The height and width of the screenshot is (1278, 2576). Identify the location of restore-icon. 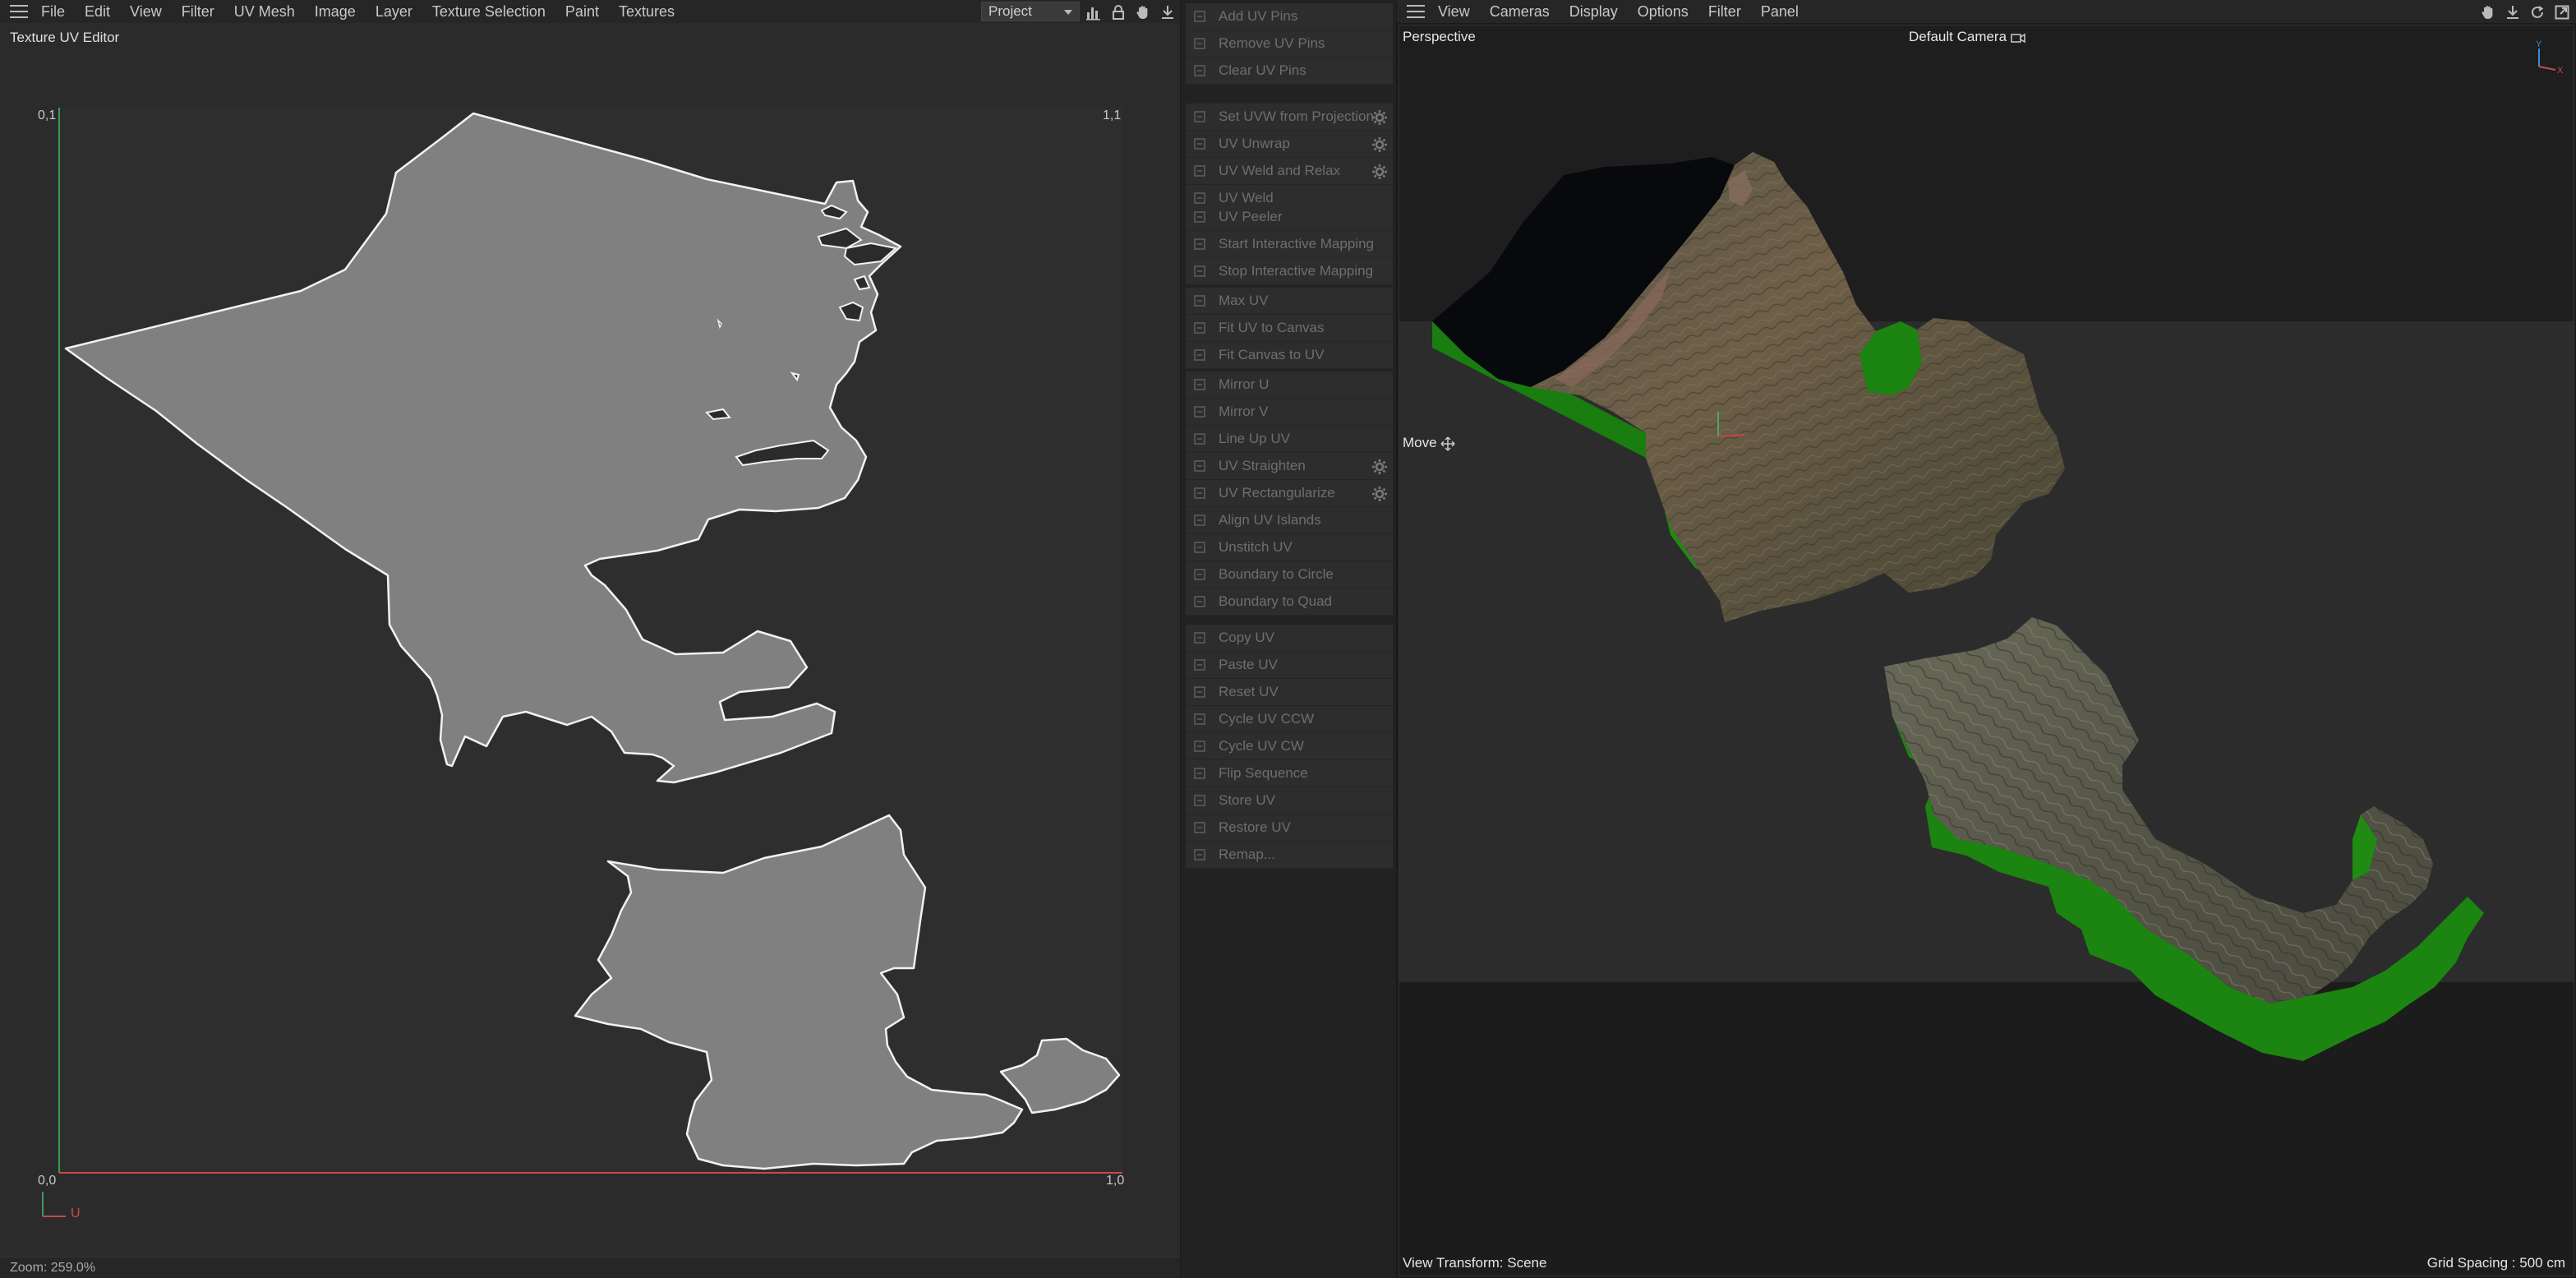
(1199, 827).